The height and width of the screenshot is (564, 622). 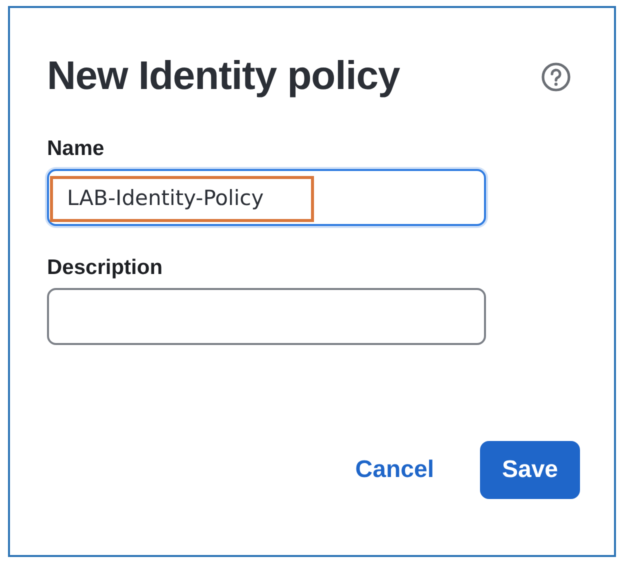 What do you see at coordinates (266, 197) in the screenshot?
I see `input-field: LAB-Identity-Policy` at bounding box center [266, 197].